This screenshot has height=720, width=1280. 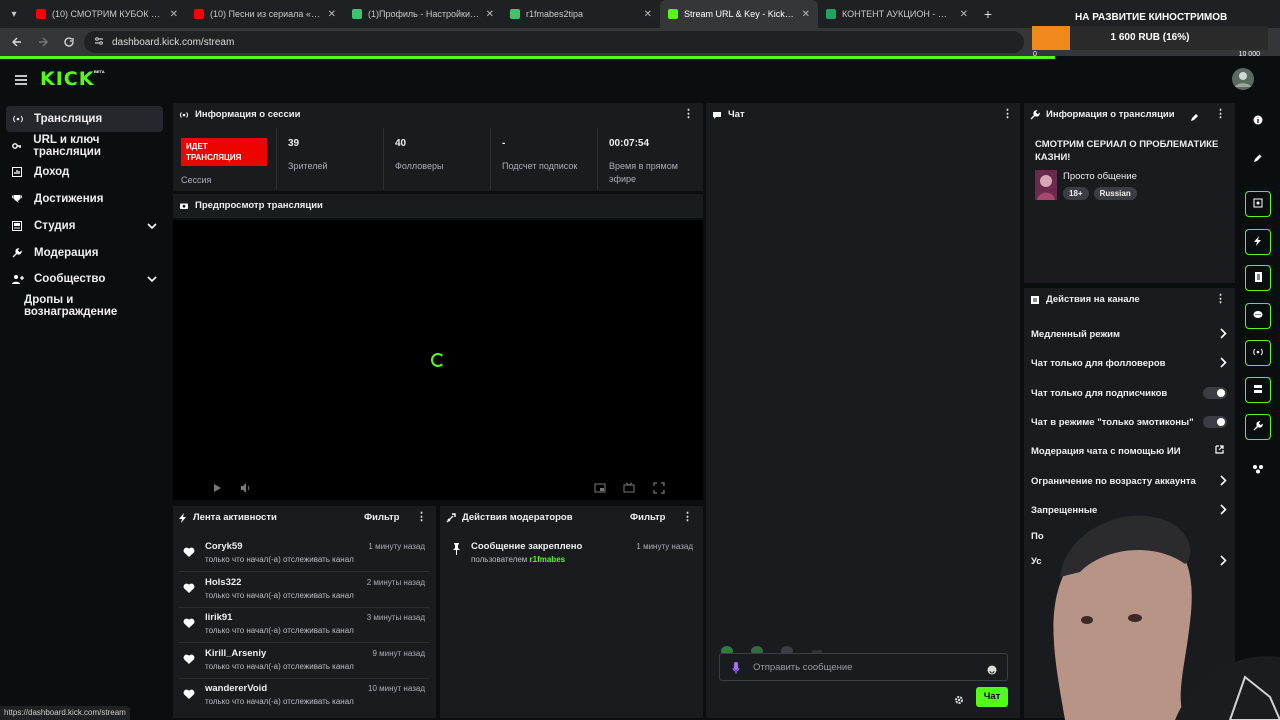 What do you see at coordinates (1258, 390) in the screenshot?
I see `rail-button-layout` at bounding box center [1258, 390].